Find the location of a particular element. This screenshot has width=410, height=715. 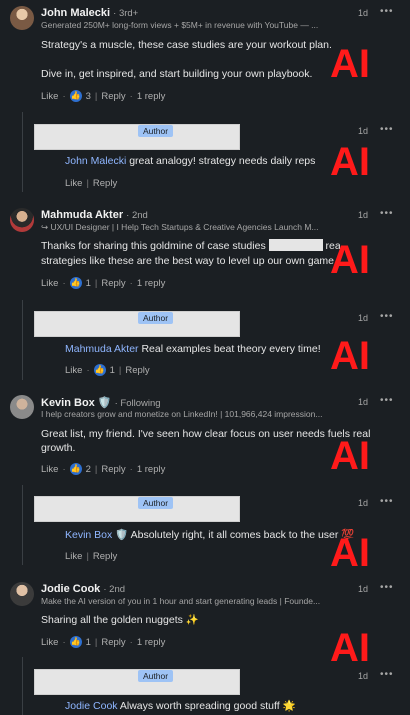

mention-link: John Malecki is located at coordinates (95, 161).